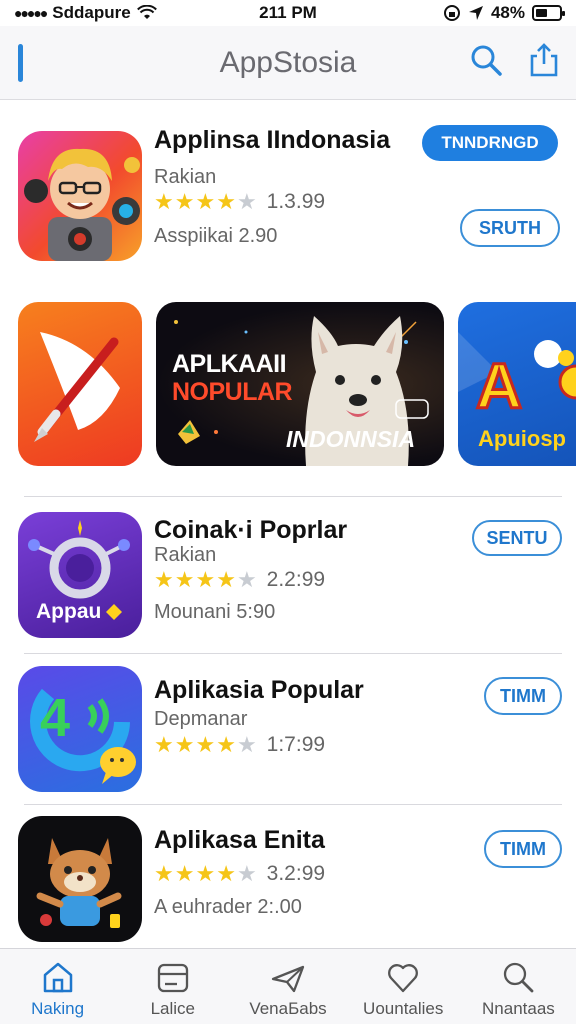 This screenshot has width=576, height=1024. Describe the element at coordinates (296, 579) in the screenshot. I see `rating-value: 2.2:99` at that location.